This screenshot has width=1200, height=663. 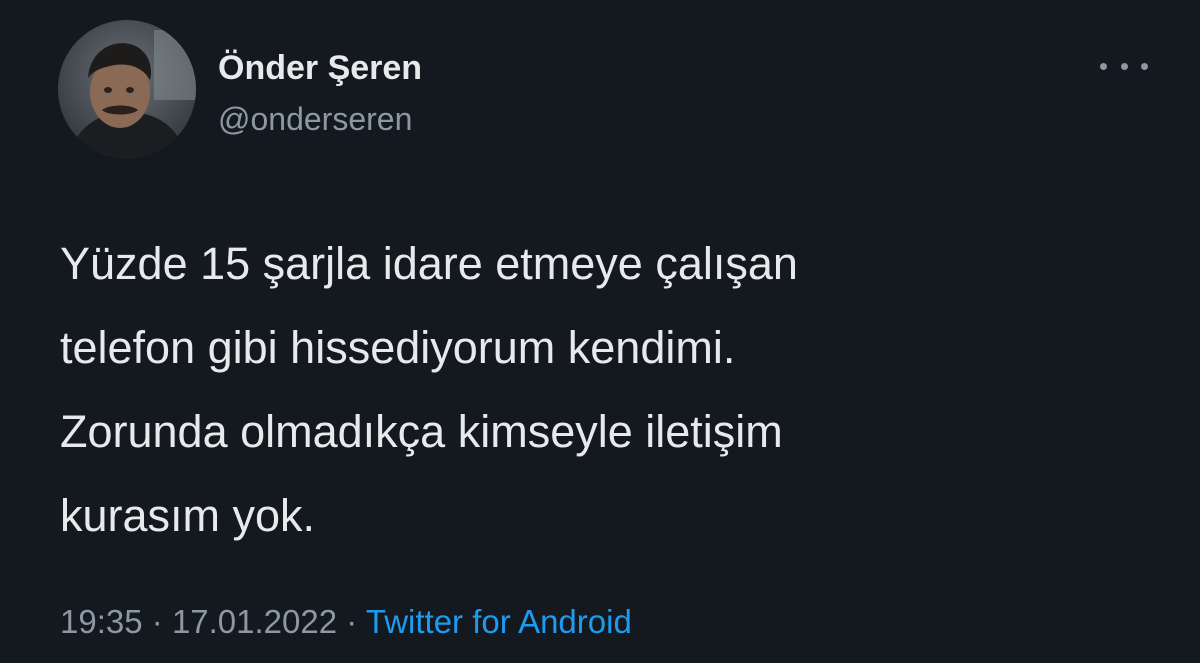 I want to click on tweet-date: 17.01.2022, so click(x=254, y=621).